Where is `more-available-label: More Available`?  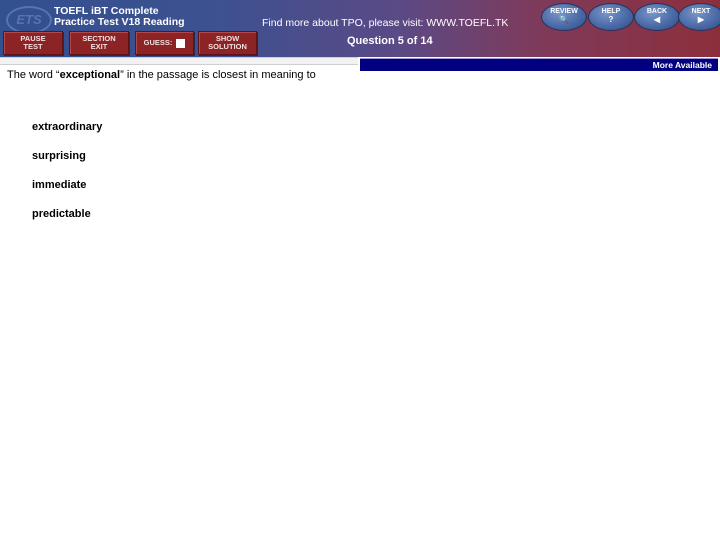
more-available-label: More Available is located at coordinates (682, 65).